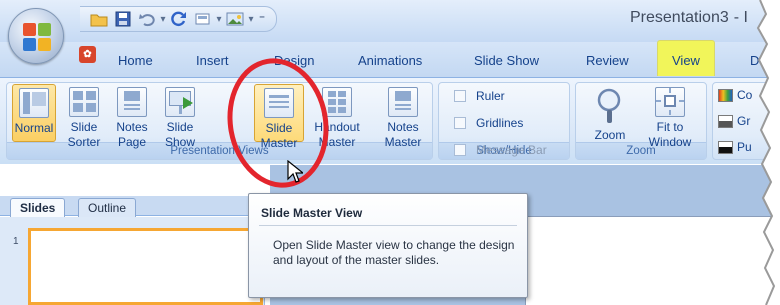  Describe the element at coordinates (235, 19) in the screenshot. I see `picture-icon` at that location.